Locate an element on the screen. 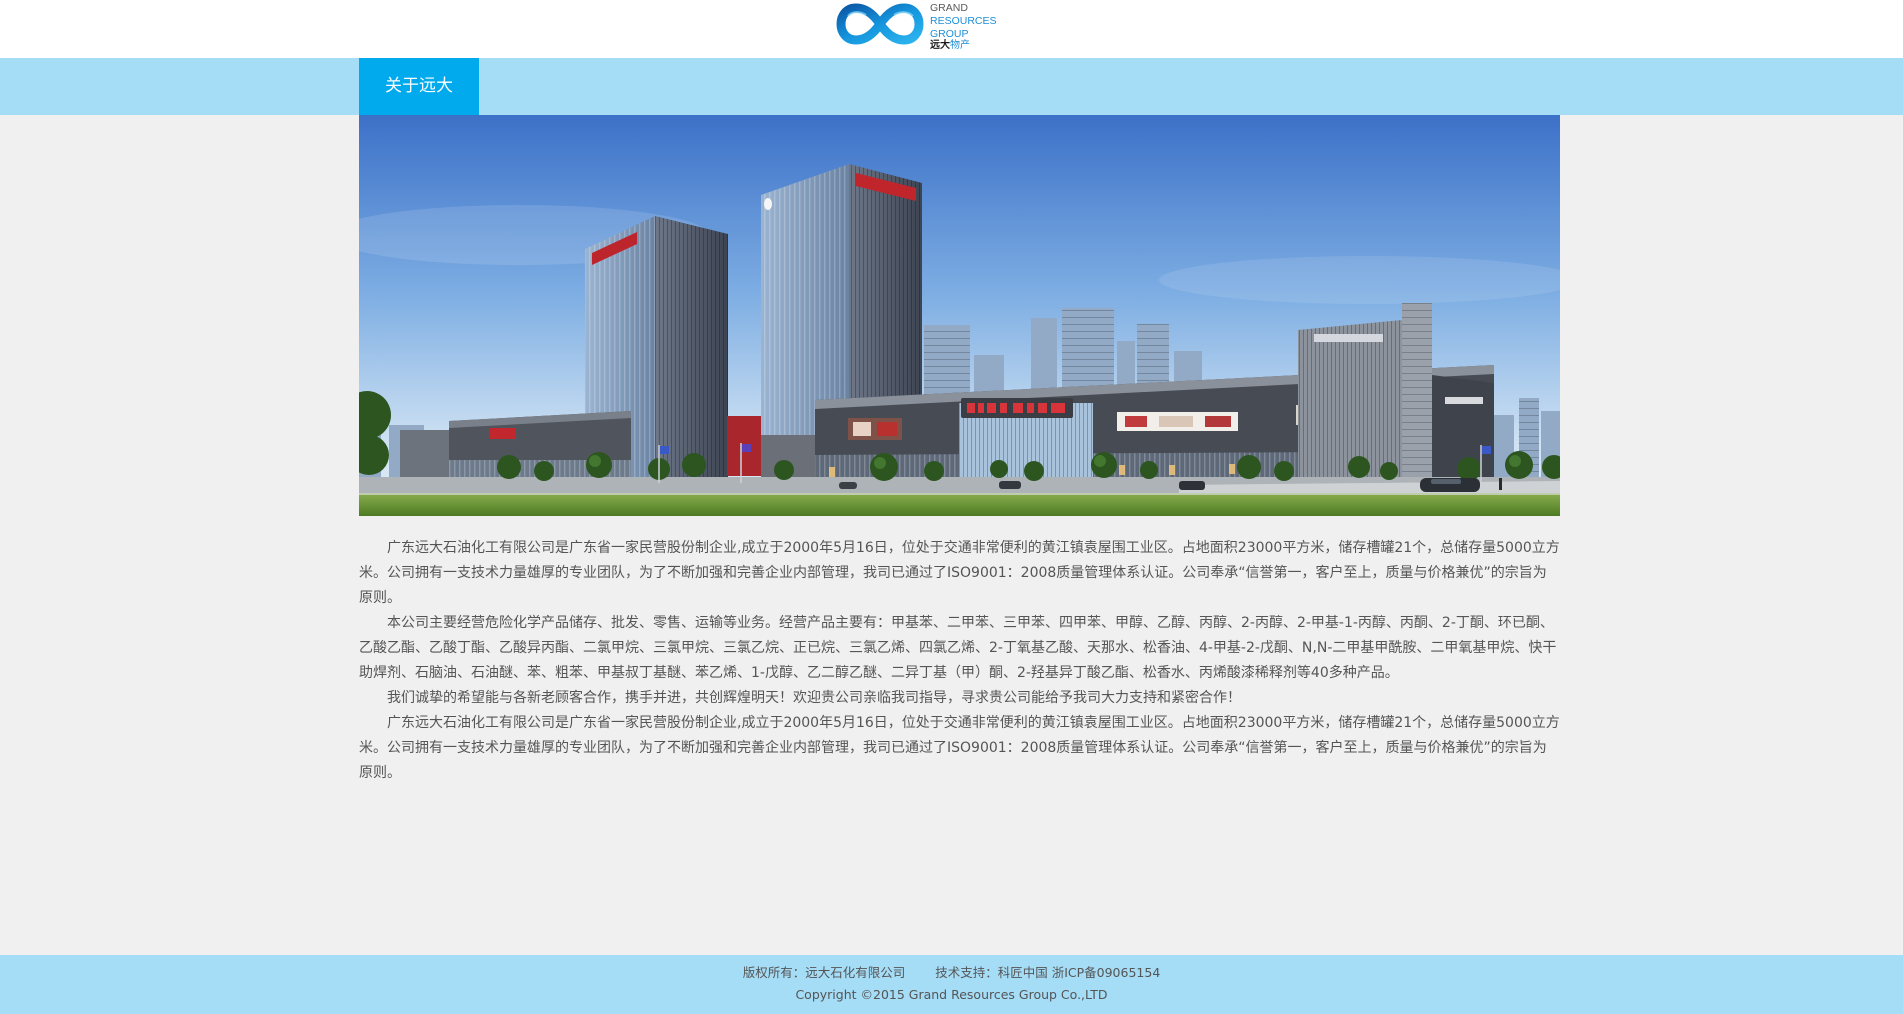 The image size is (1903, 1014). site-header: GRAND RESOURCES GROUP 远大物产 is located at coordinates (951, 29).